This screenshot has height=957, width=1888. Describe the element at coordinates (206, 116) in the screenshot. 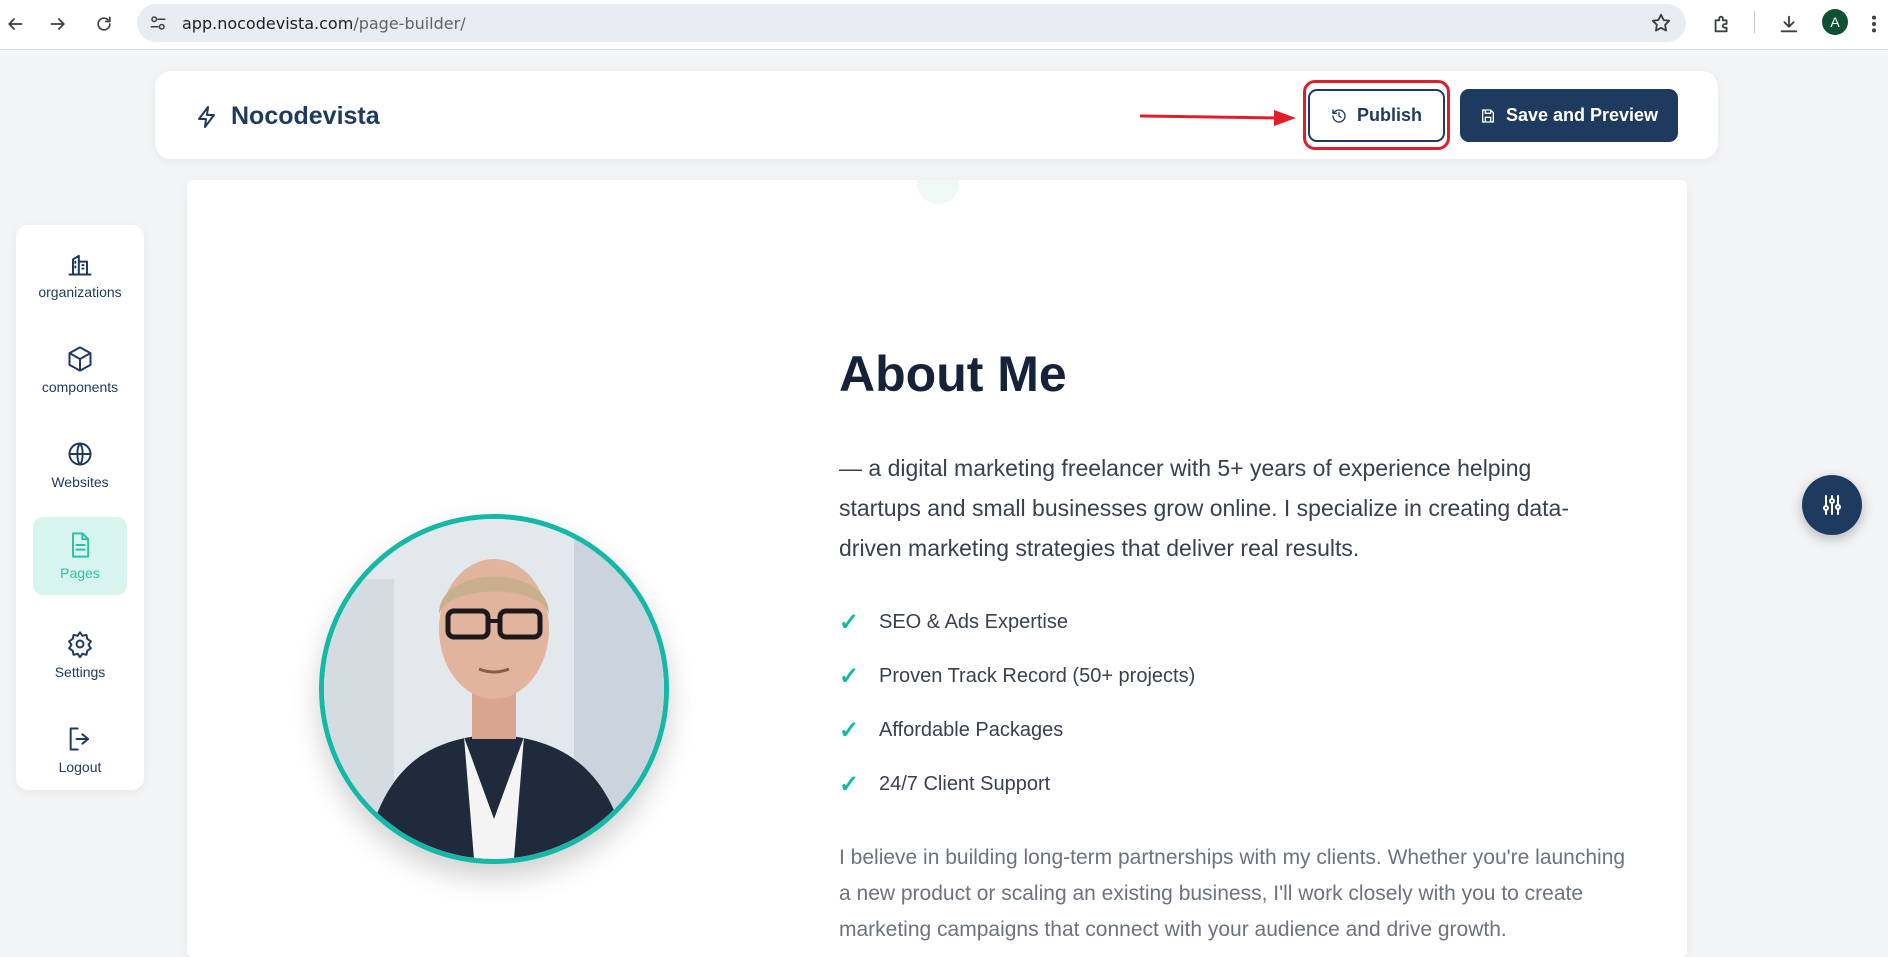

I see `lightning-icon` at that location.